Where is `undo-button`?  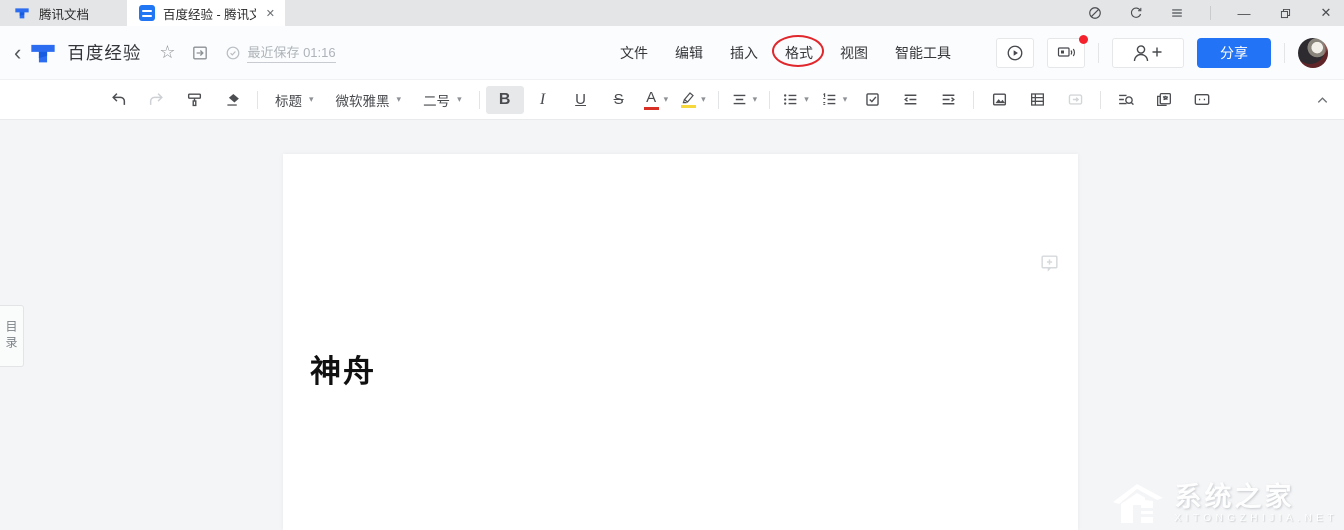
undo-button is located at coordinates (118, 100).